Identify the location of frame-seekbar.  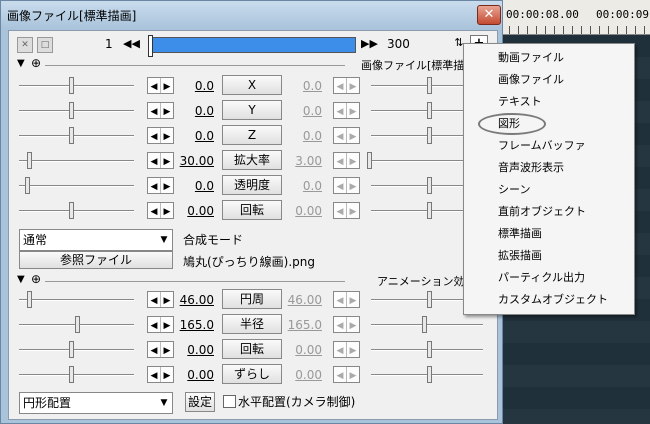
(252, 46).